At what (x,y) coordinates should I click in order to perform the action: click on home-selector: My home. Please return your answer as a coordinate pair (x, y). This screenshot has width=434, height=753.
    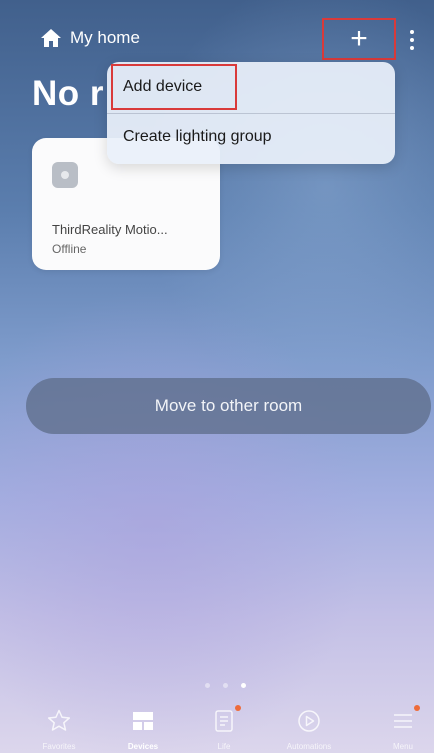
    Looking at the image, I should click on (90, 38).